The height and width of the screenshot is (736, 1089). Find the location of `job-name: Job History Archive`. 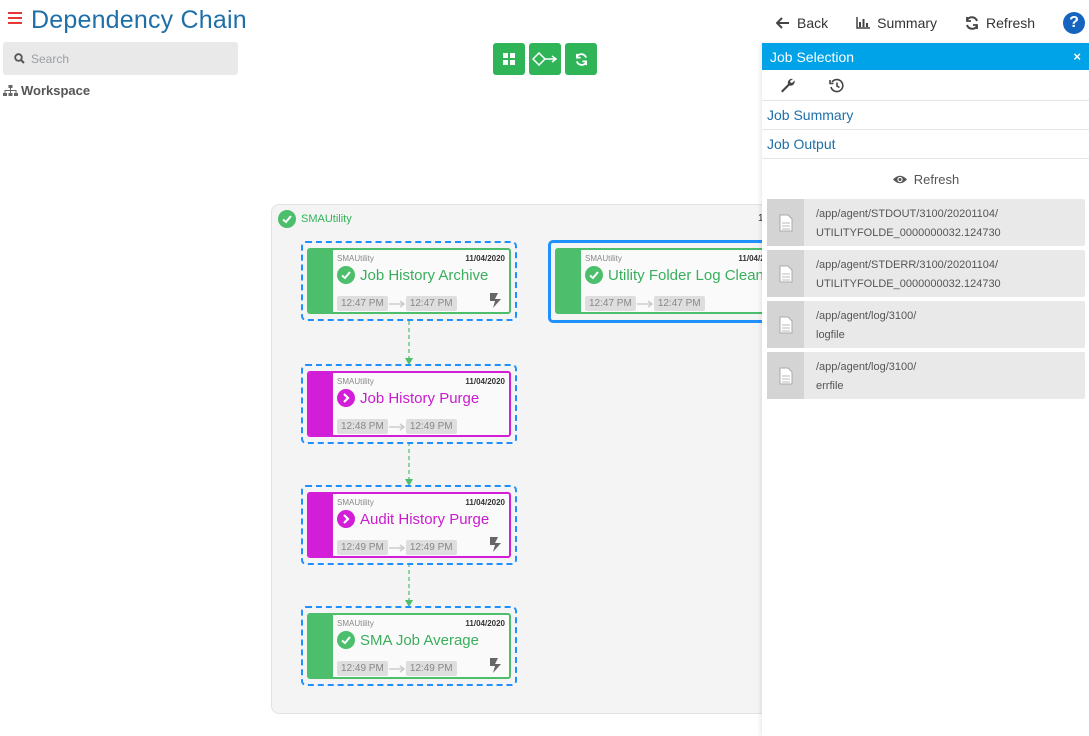

job-name: Job History Archive is located at coordinates (412, 275).